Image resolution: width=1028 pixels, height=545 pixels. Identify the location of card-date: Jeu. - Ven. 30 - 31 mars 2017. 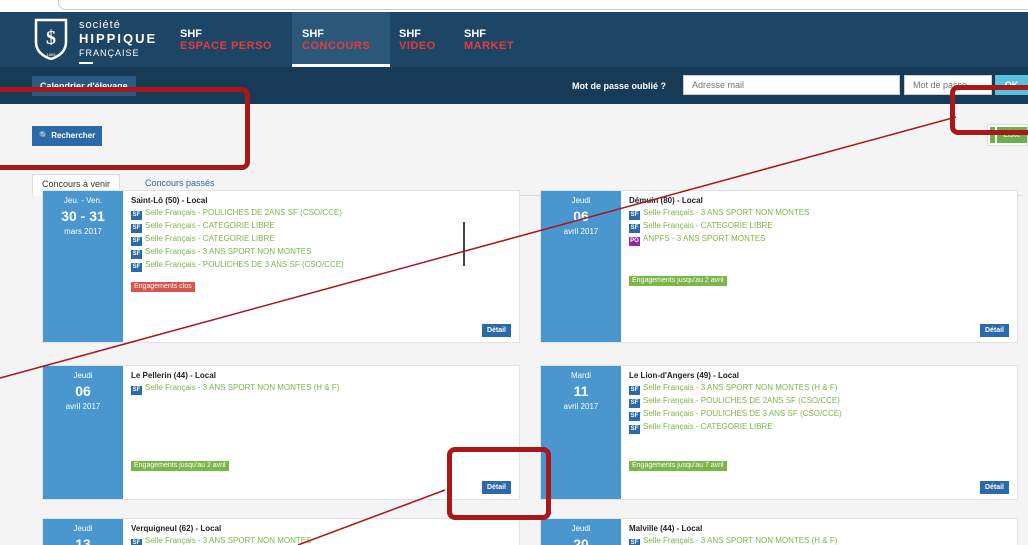
(83, 266).